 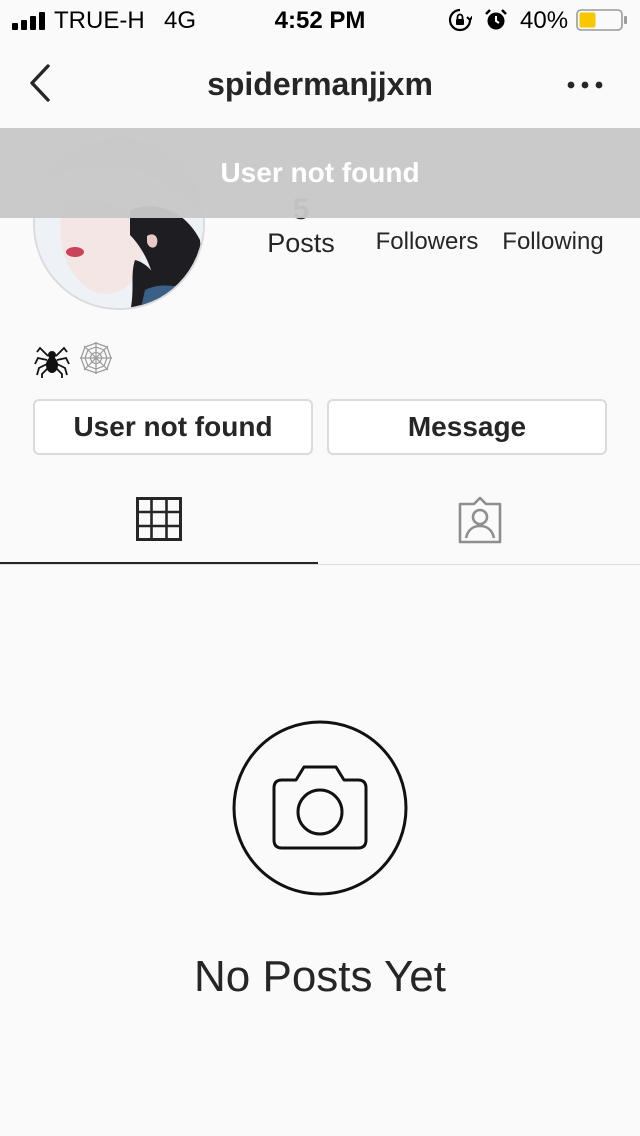 I want to click on error-toast: User not found, so click(x=320, y=173).